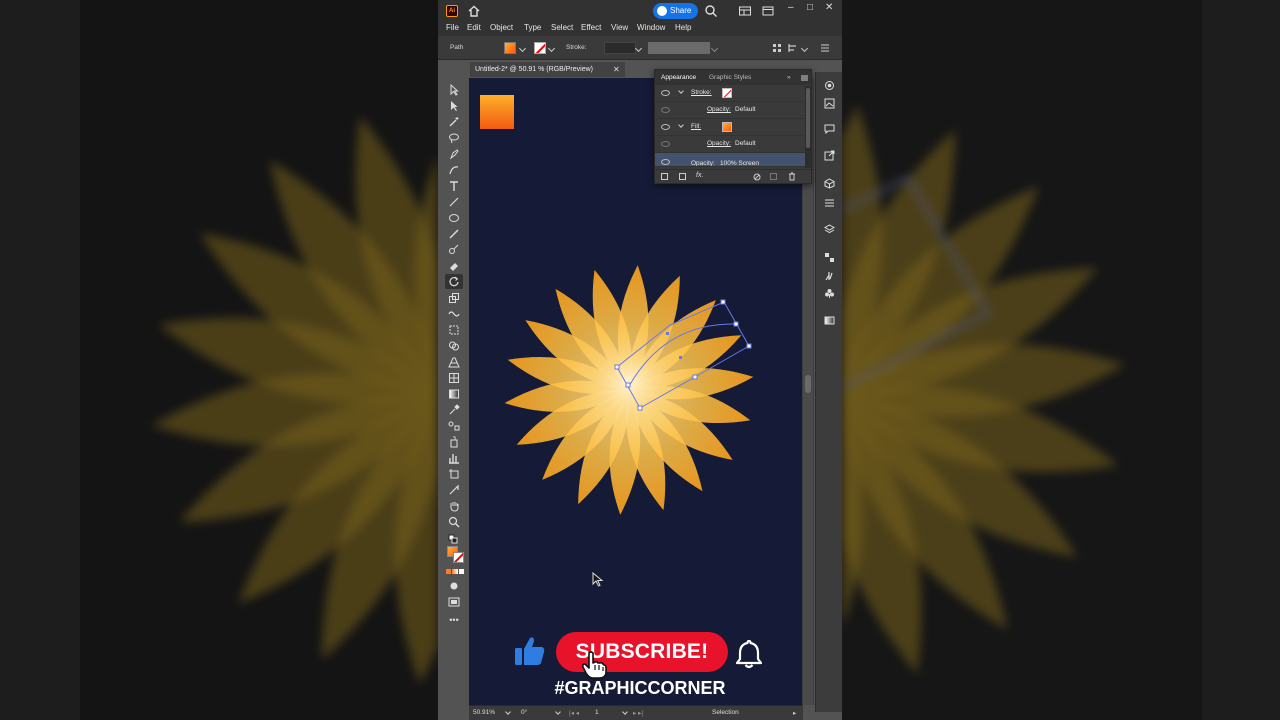 The height and width of the screenshot is (720, 1280). I want to click on stroke-attribute-swatch, so click(727, 93).